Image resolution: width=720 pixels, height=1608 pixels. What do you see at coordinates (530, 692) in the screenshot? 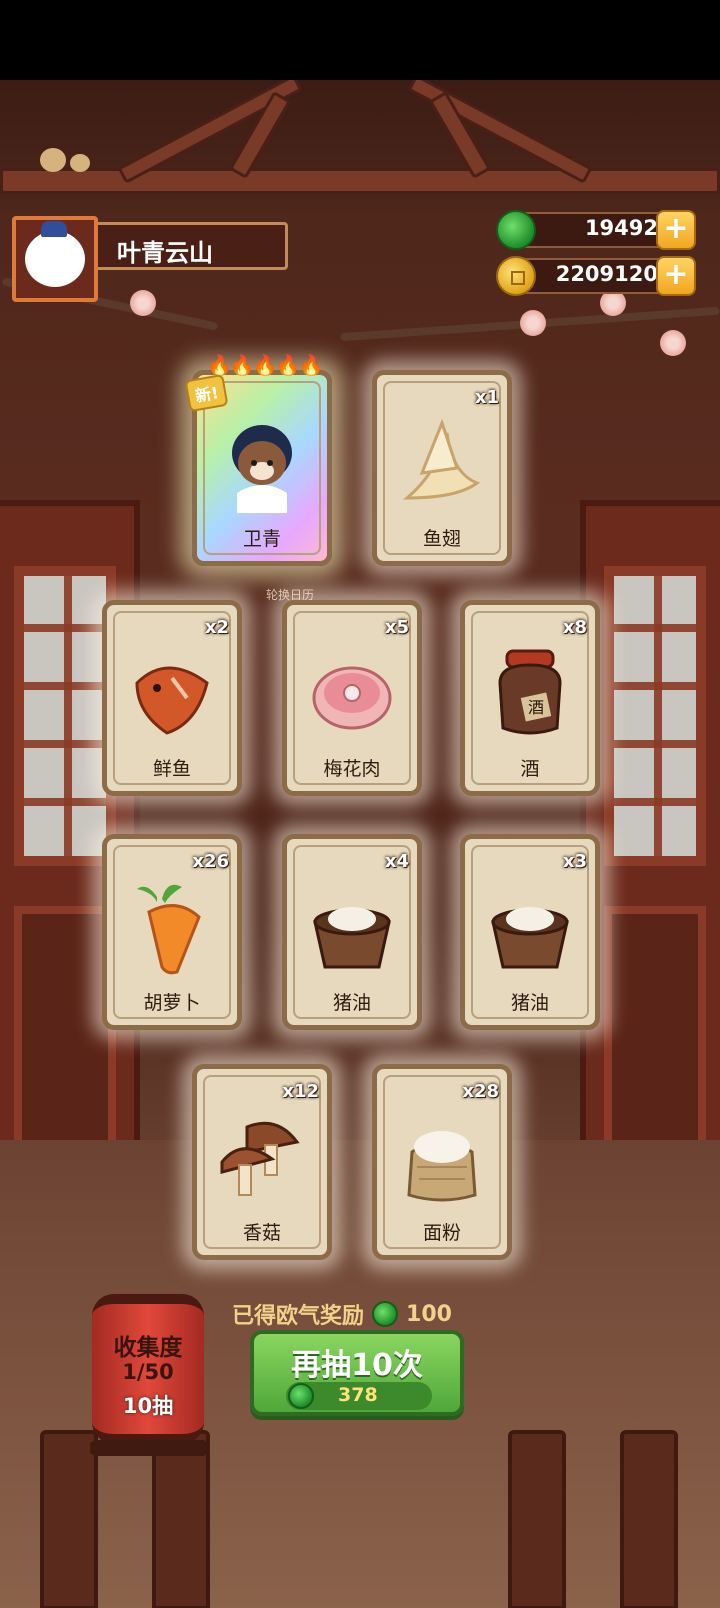
I see `wine-jar-icon: 酒` at bounding box center [530, 692].